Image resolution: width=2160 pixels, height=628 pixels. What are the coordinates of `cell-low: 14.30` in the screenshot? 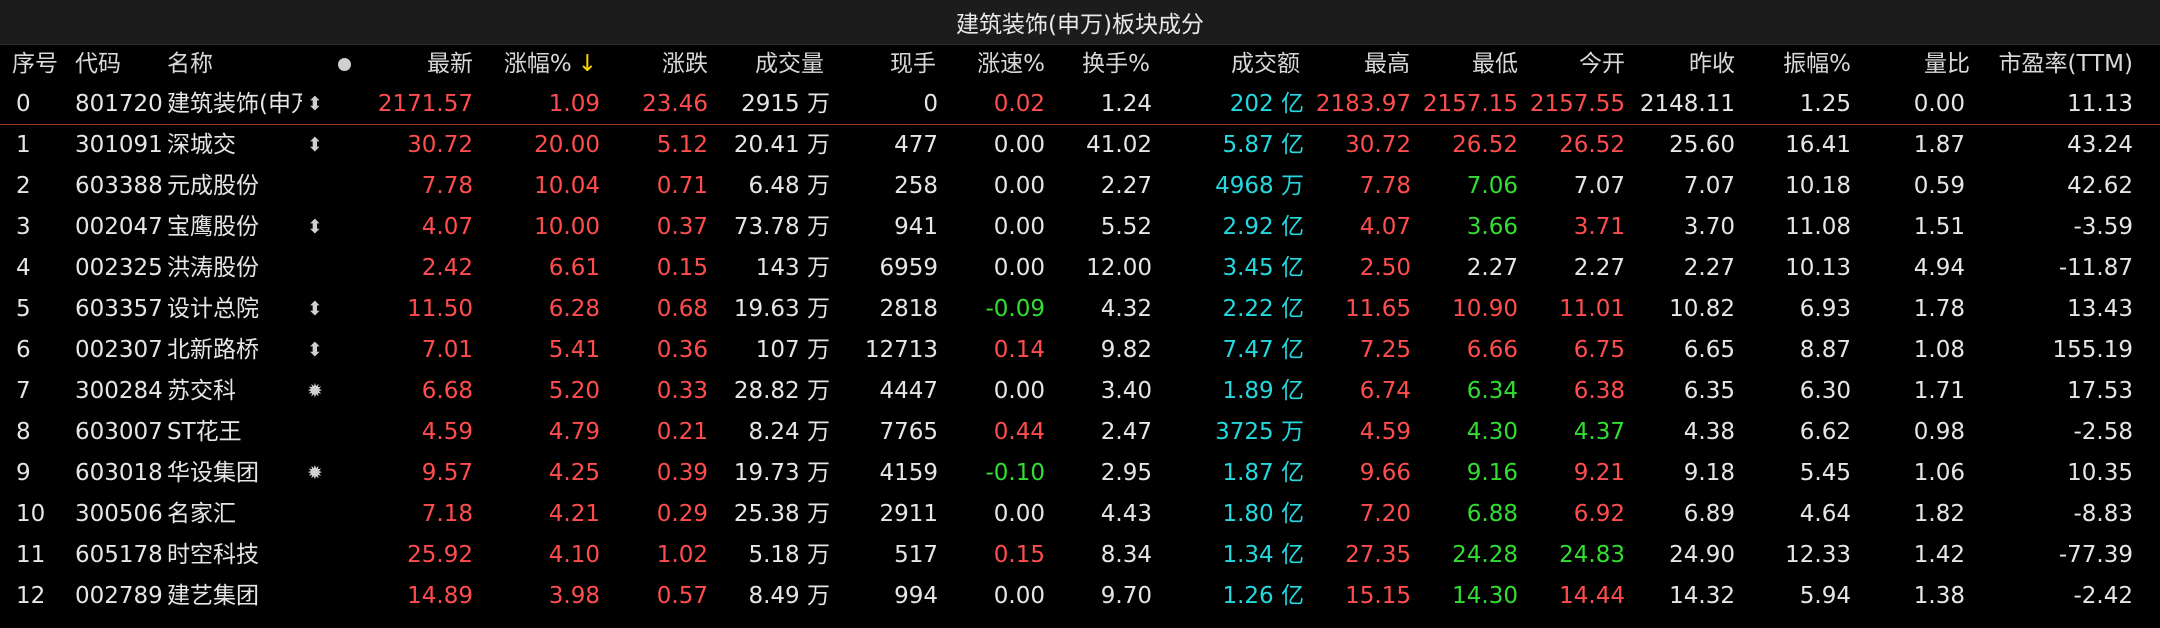 It's located at (1485, 596).